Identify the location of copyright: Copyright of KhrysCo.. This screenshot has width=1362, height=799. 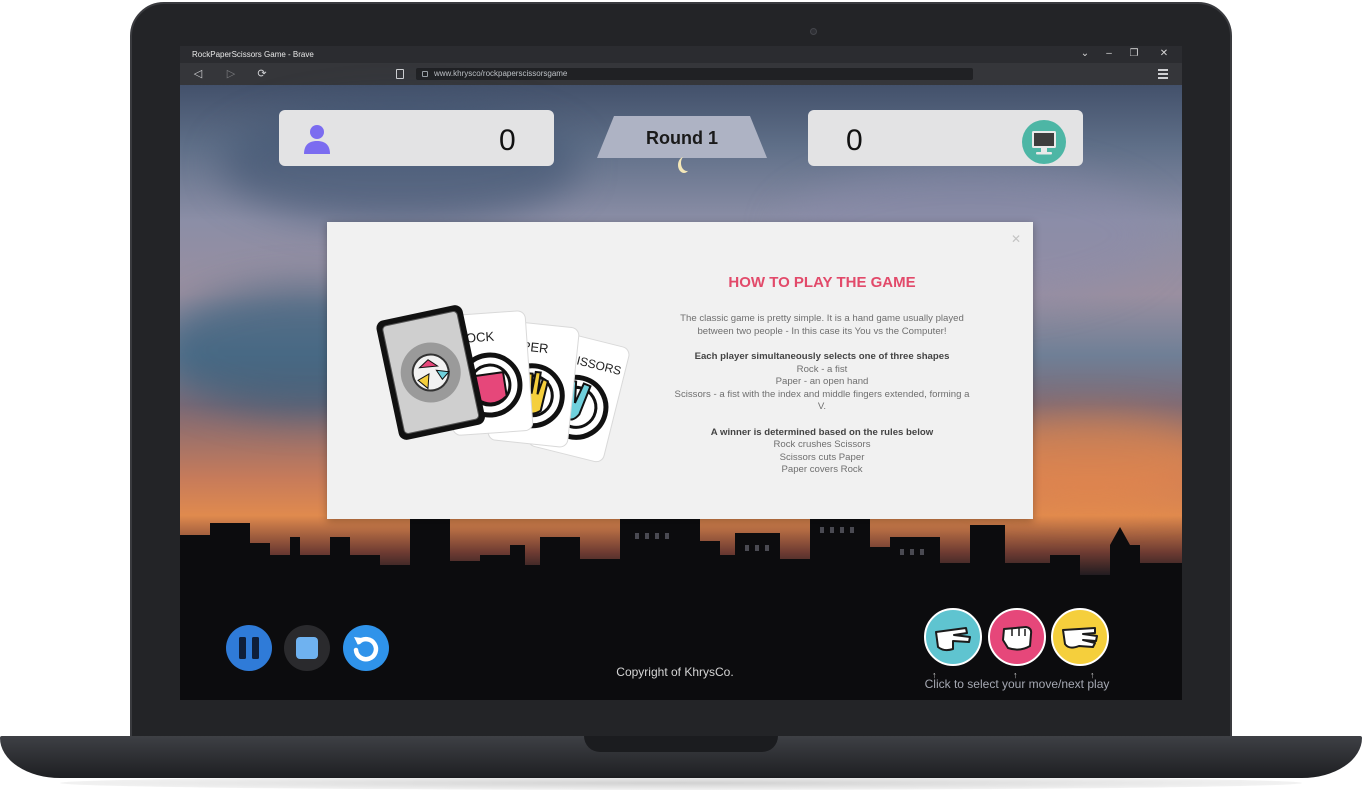
(675, 672).